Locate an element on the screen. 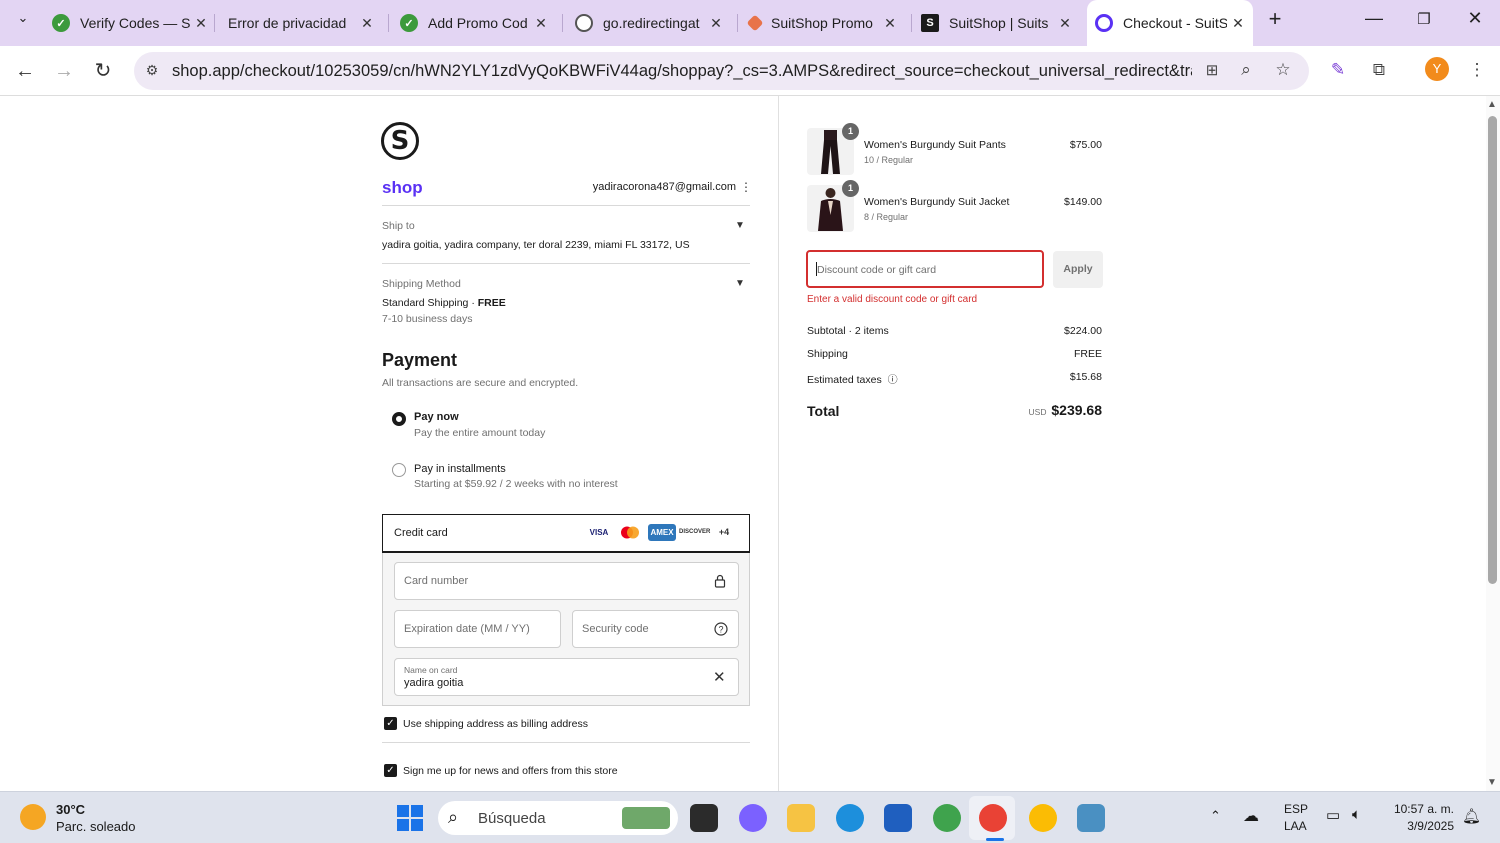  reload-icon: ↻ is located at coordinates (103, 71).